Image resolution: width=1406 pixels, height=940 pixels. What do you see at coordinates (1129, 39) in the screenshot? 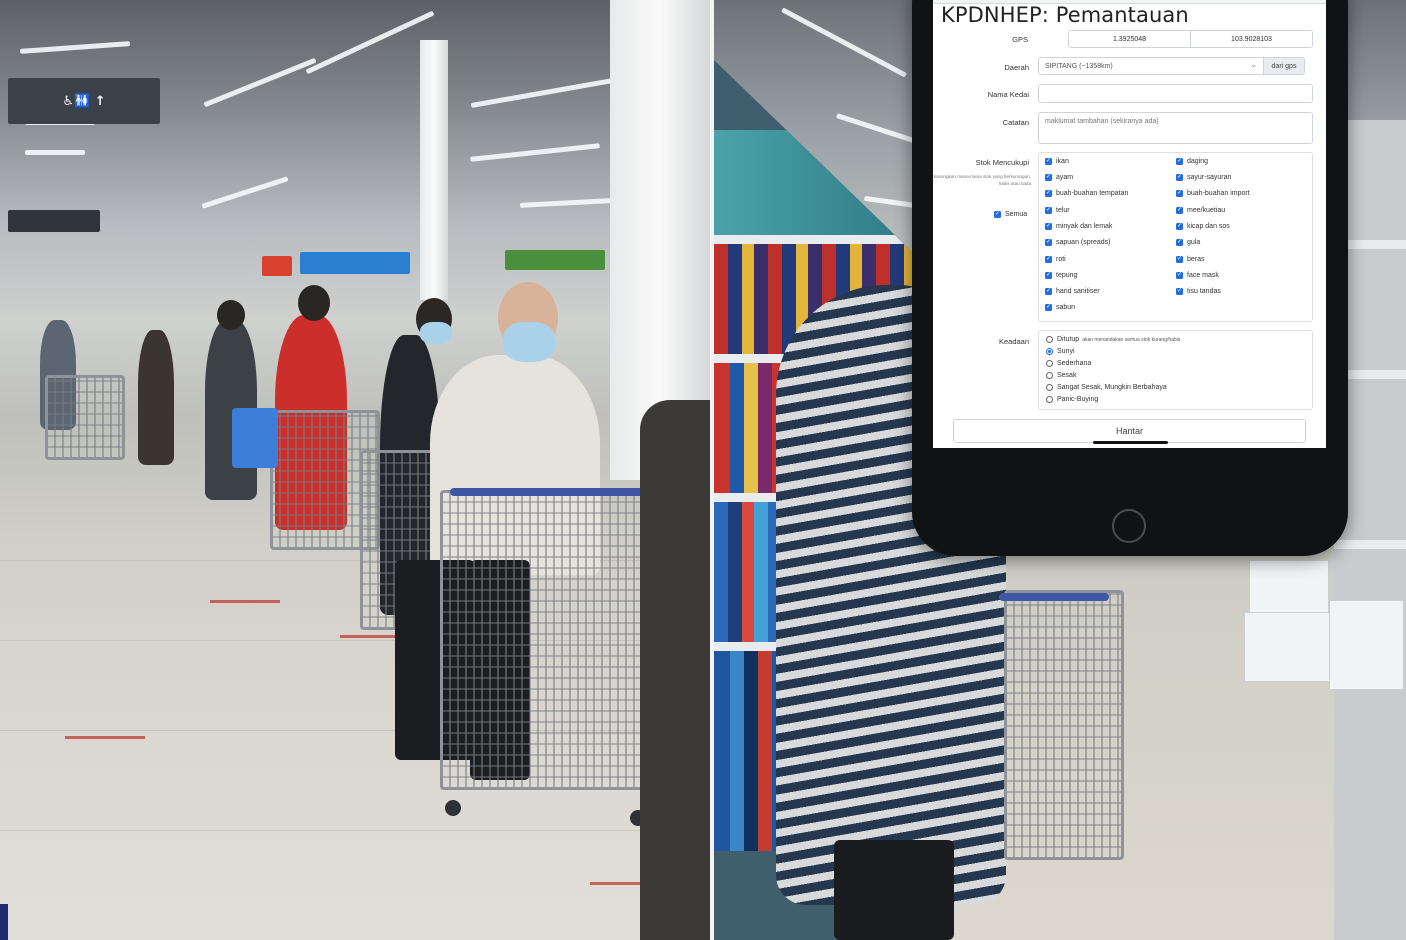
I see `latitude-field: 1.3925048` at bounding box center [1129, 39].